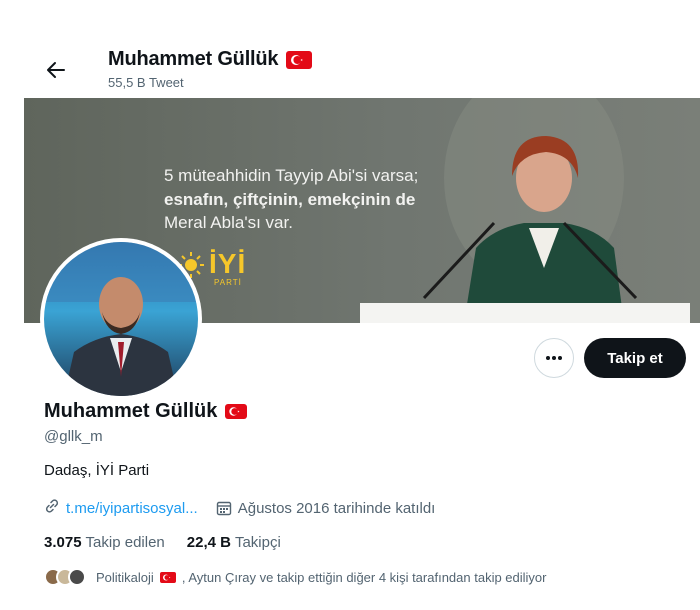  I want to click on profile-name-text: Muhammet Güllük, so click(131, 411).